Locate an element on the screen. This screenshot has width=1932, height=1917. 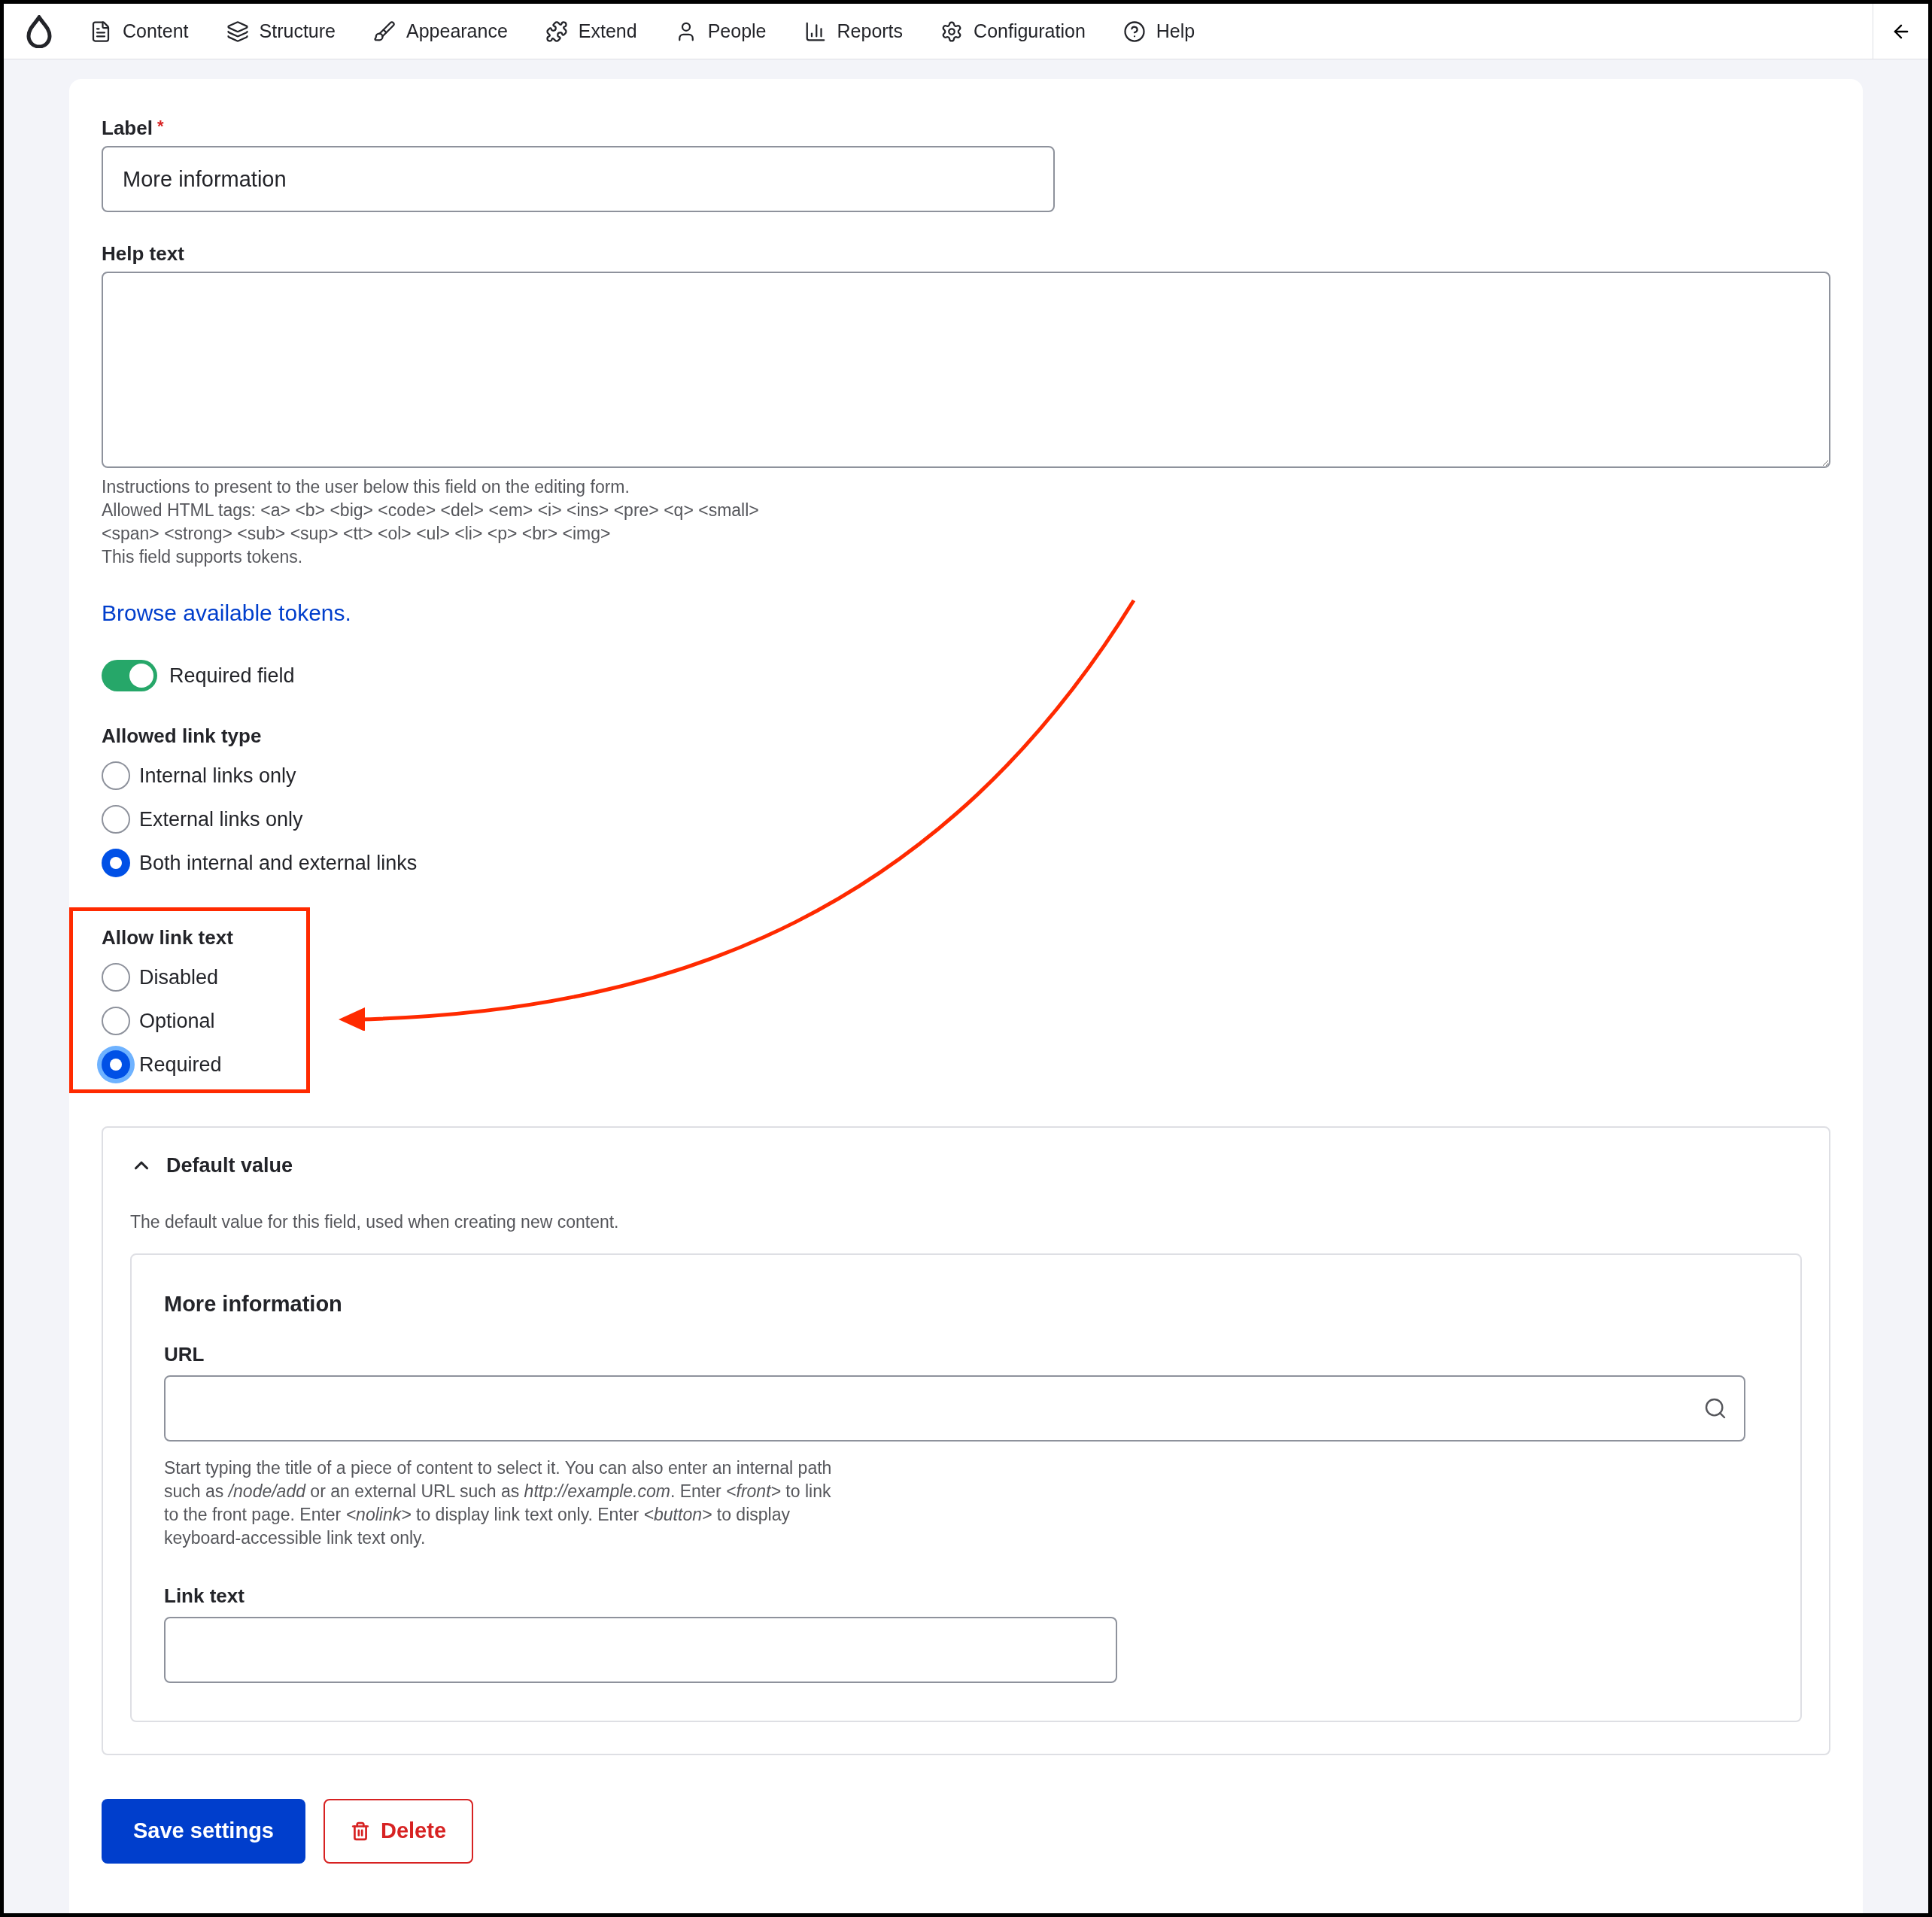
tokens-link: Browse available tokens. is located at coordinates (226, 613).